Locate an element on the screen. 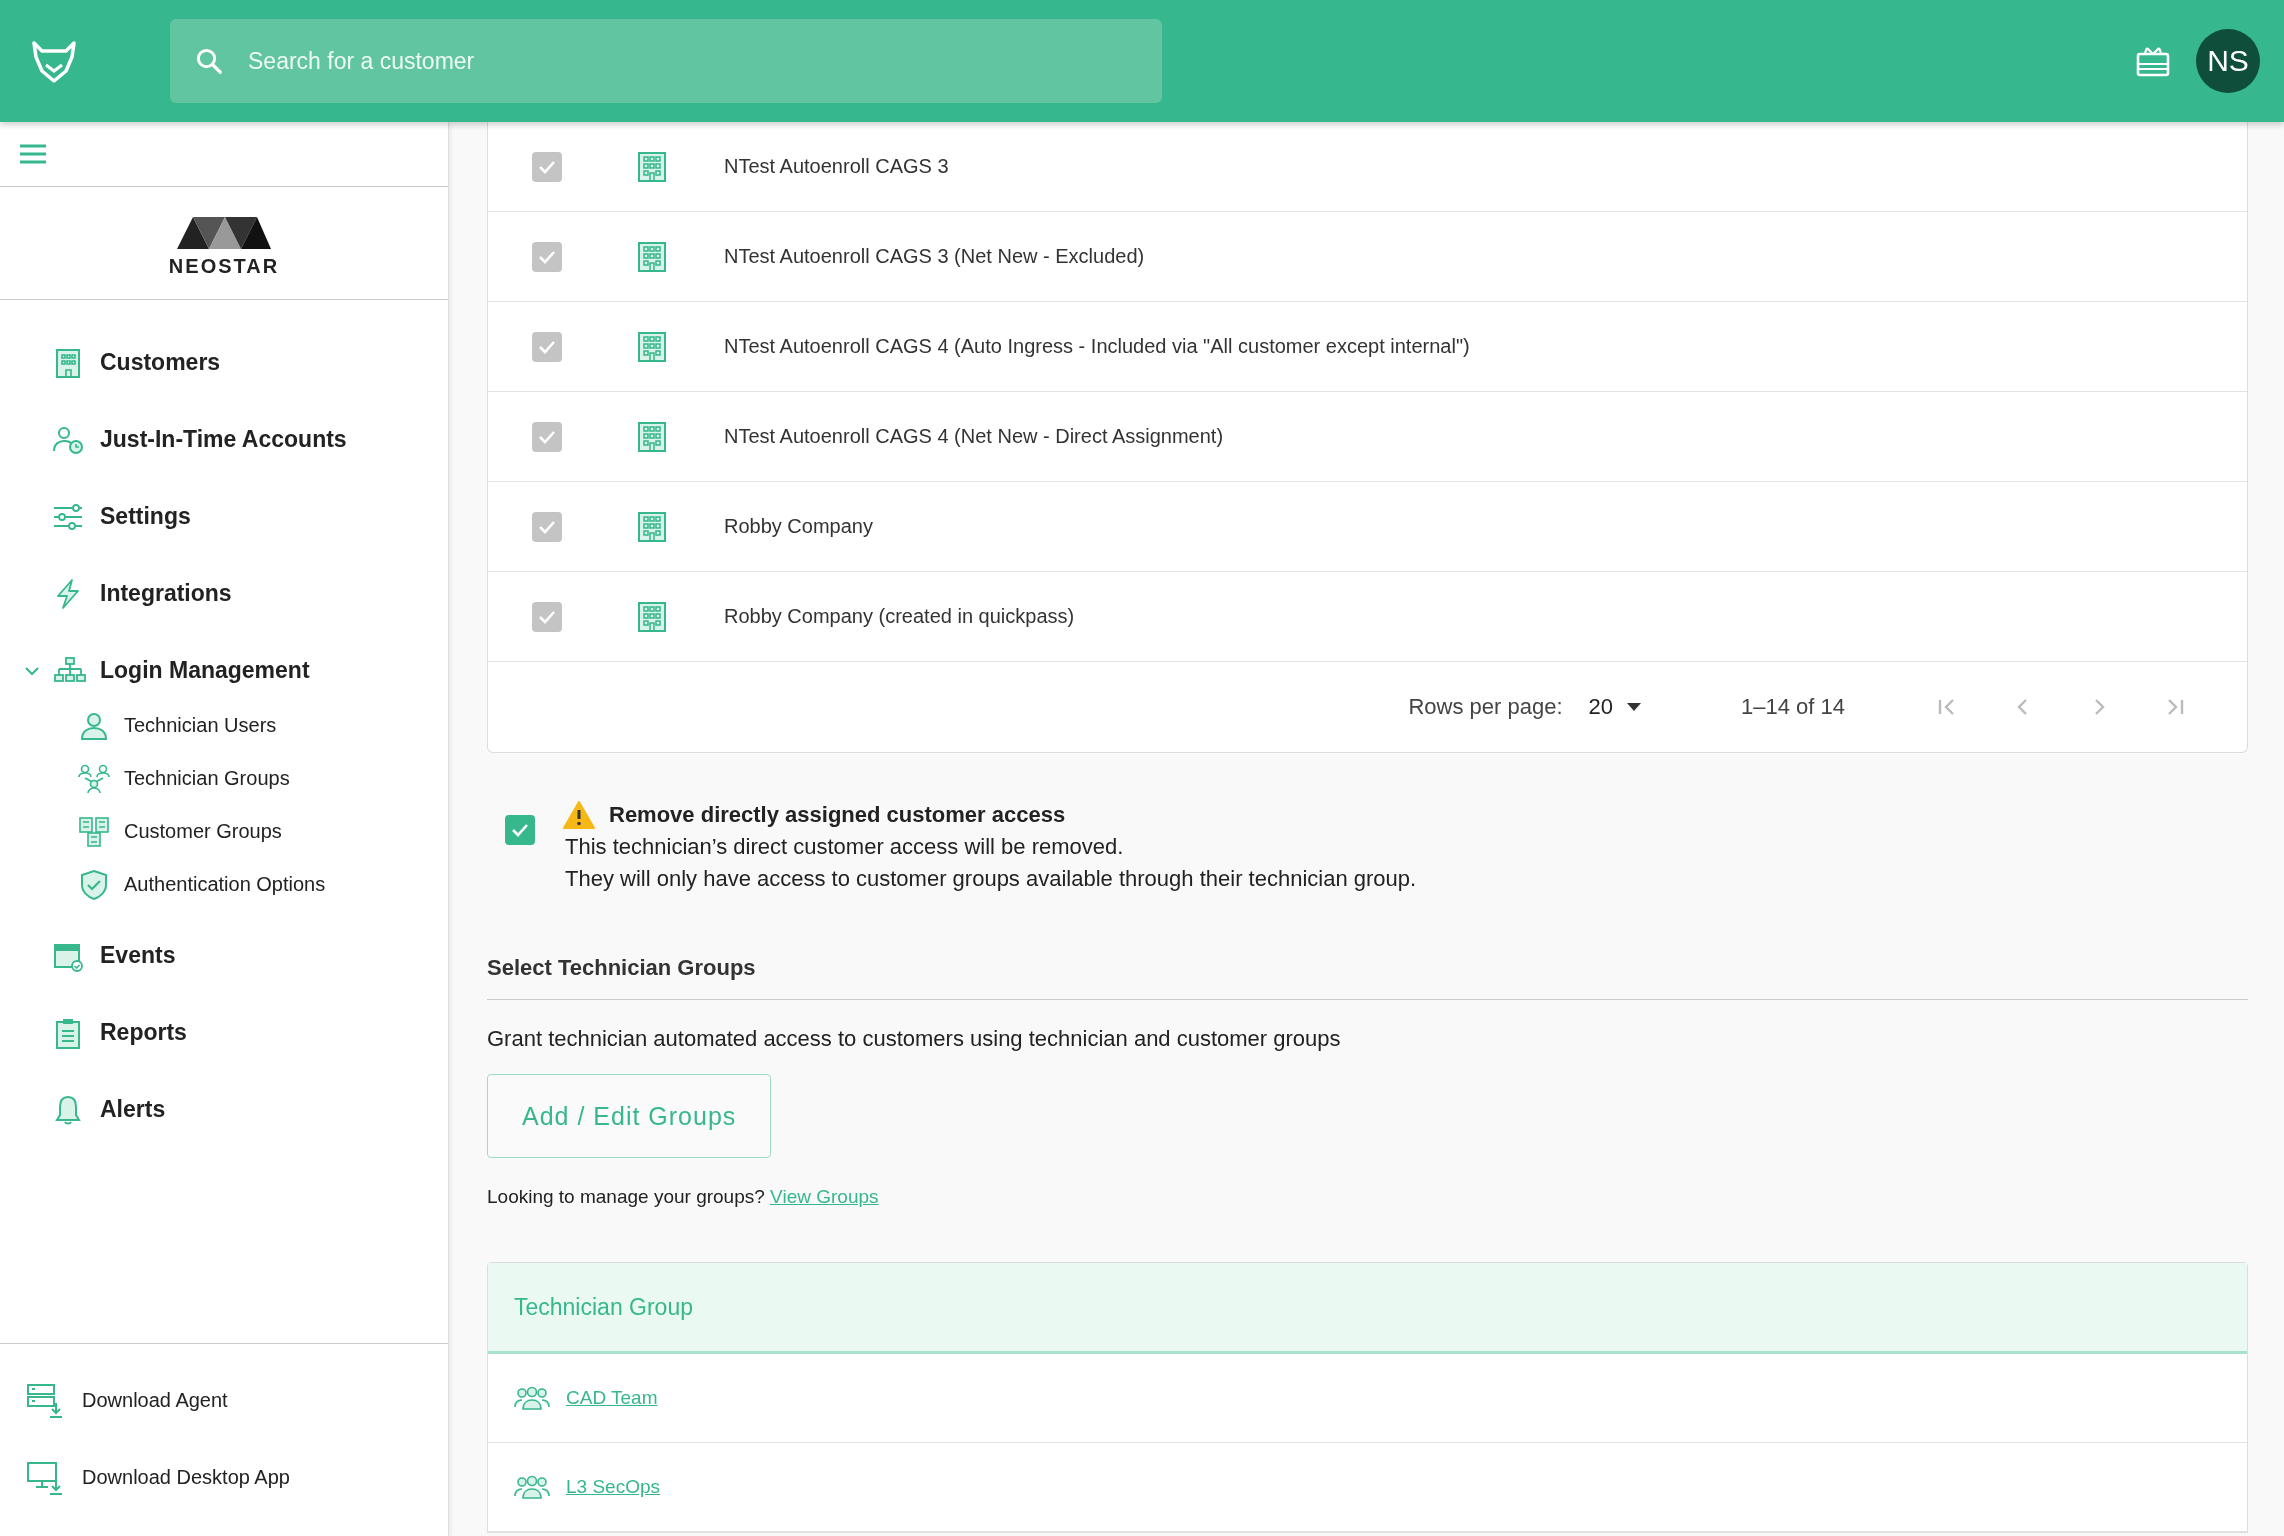  caret-icon is located at coordinates (1634, 707).